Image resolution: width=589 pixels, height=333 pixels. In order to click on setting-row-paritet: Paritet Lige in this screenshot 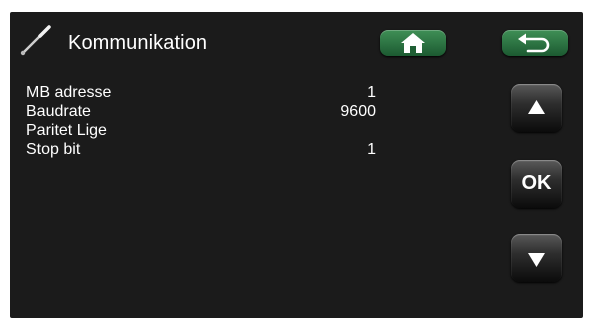, I will do `click(201, 131)`.